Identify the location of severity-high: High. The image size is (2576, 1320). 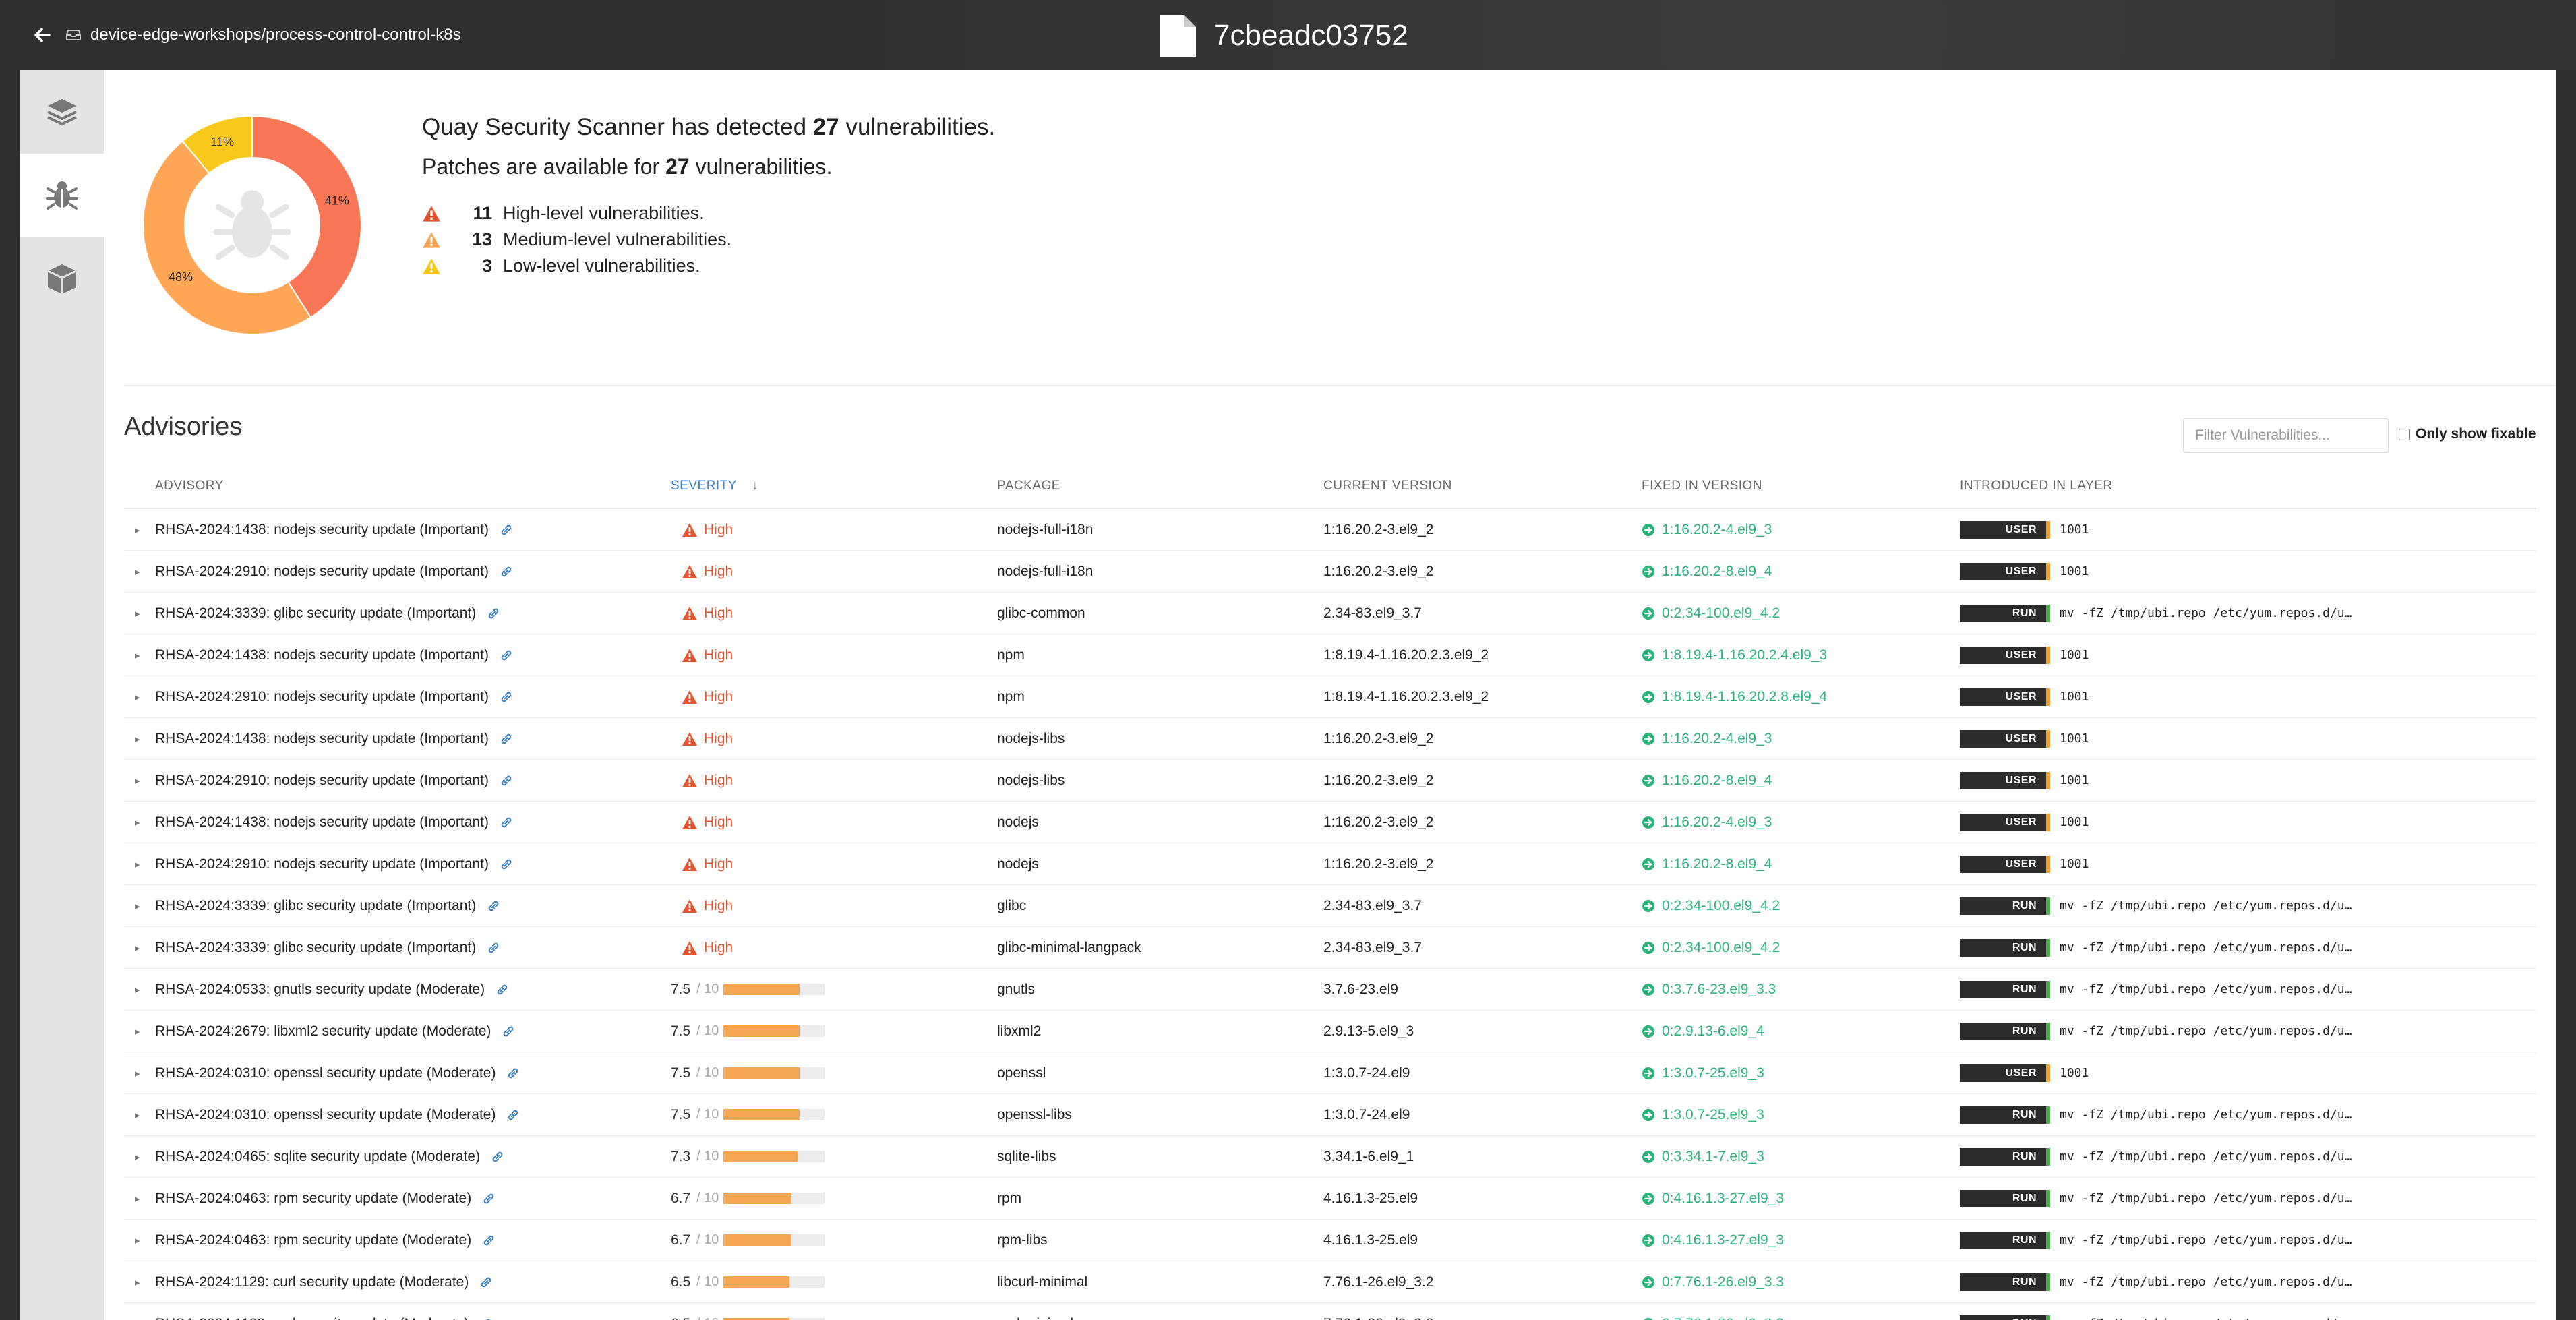
(702, 822).